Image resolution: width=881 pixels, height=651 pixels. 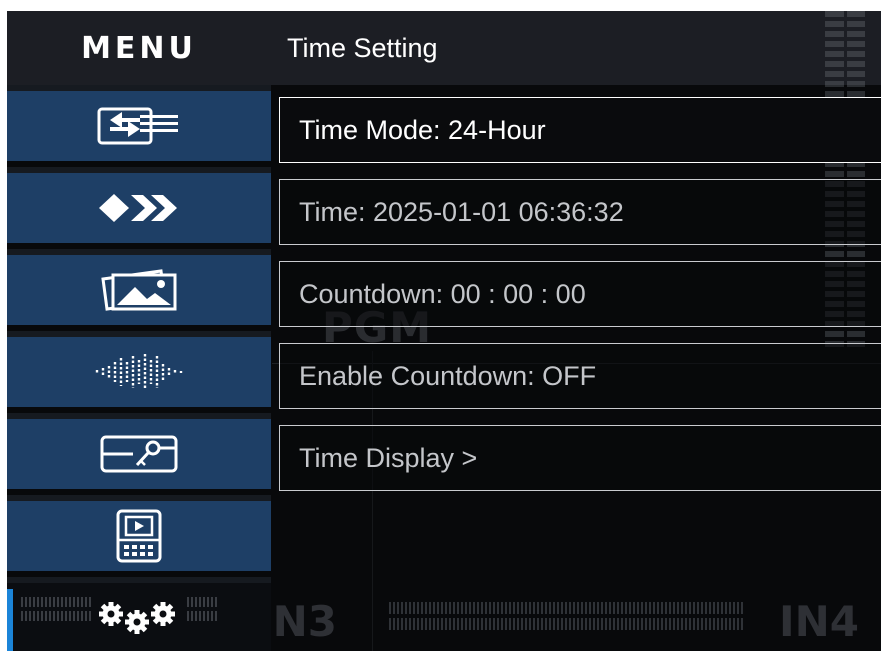 I want to click on setting-time: Time: 2025-01-01 06:36:32, so click(x=580, y=212).